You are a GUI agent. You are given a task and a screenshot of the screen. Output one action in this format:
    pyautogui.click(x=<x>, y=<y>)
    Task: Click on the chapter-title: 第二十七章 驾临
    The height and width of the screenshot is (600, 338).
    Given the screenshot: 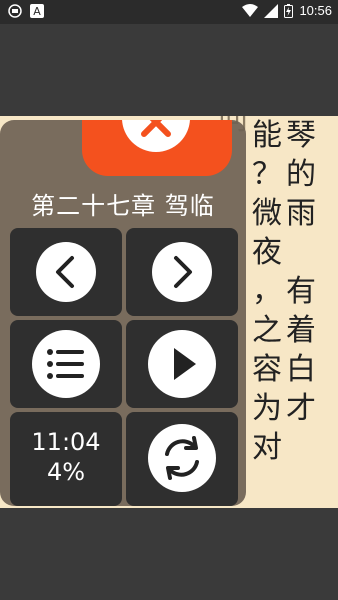 What is the action you would take?
    pyautogui.click(x=123, y=206)
    